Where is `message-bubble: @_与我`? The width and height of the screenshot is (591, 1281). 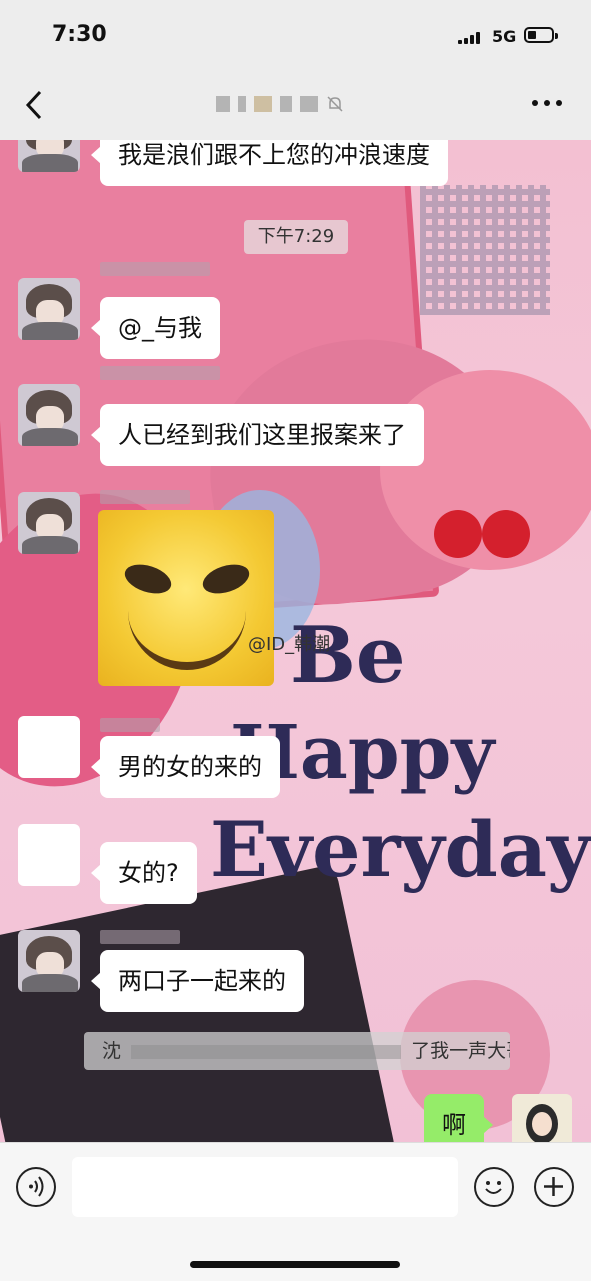
message-bubble: @_与我 is located at coordinates (155, 328).